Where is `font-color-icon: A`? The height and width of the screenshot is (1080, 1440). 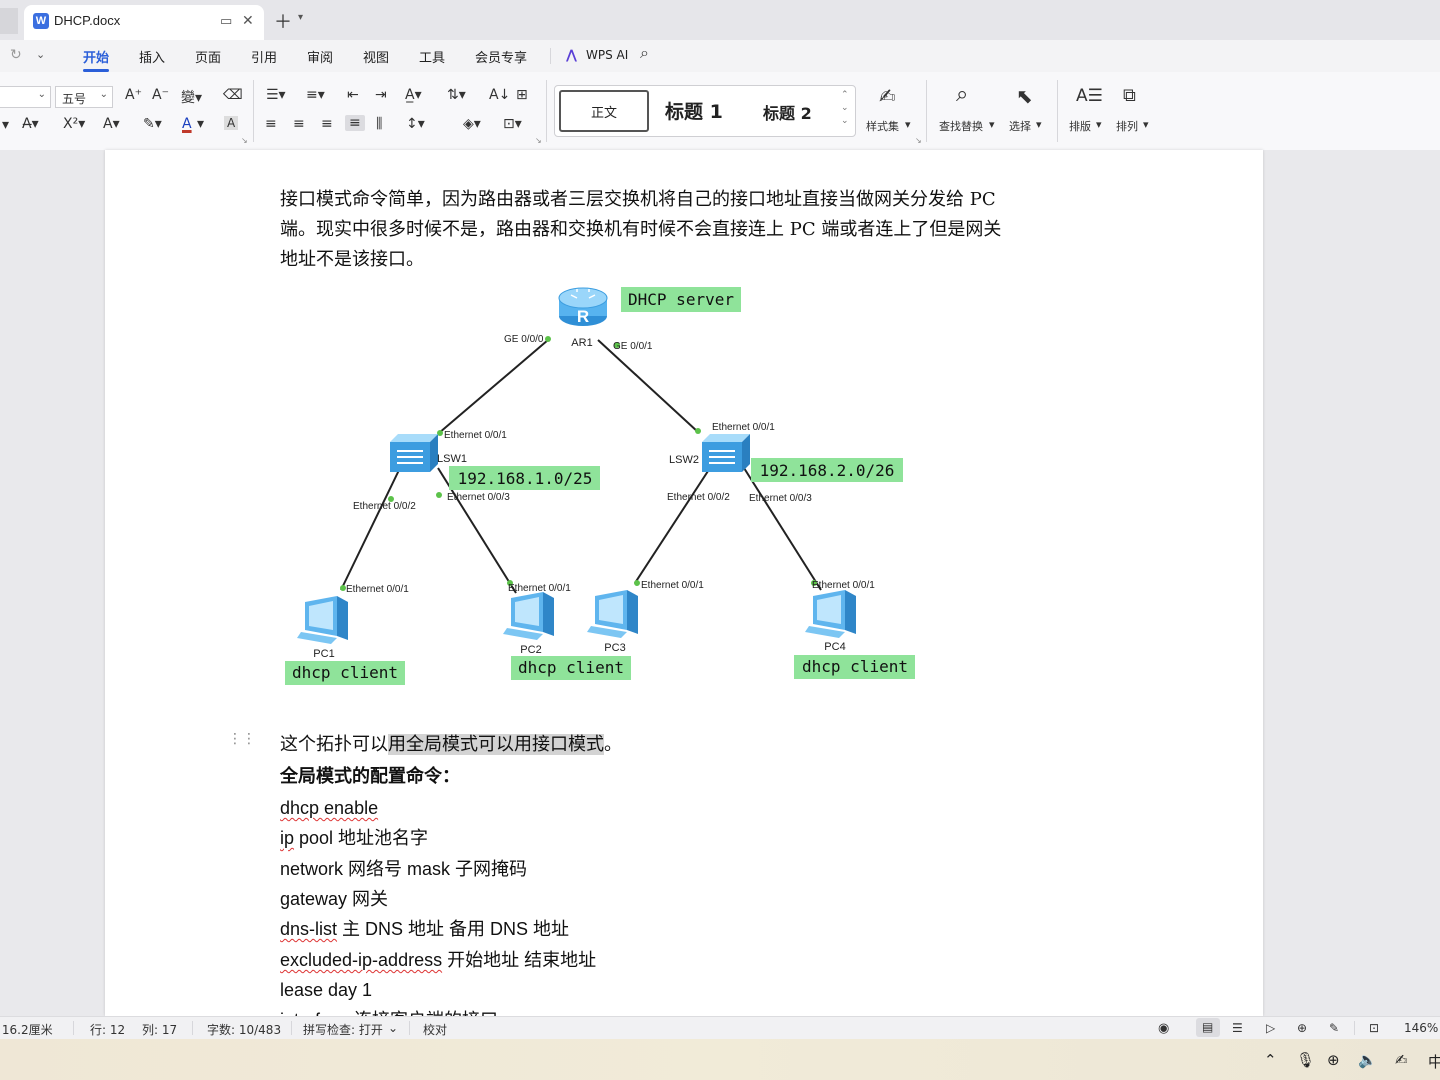 font-color-icon: A is located at coordinates (187, 124).